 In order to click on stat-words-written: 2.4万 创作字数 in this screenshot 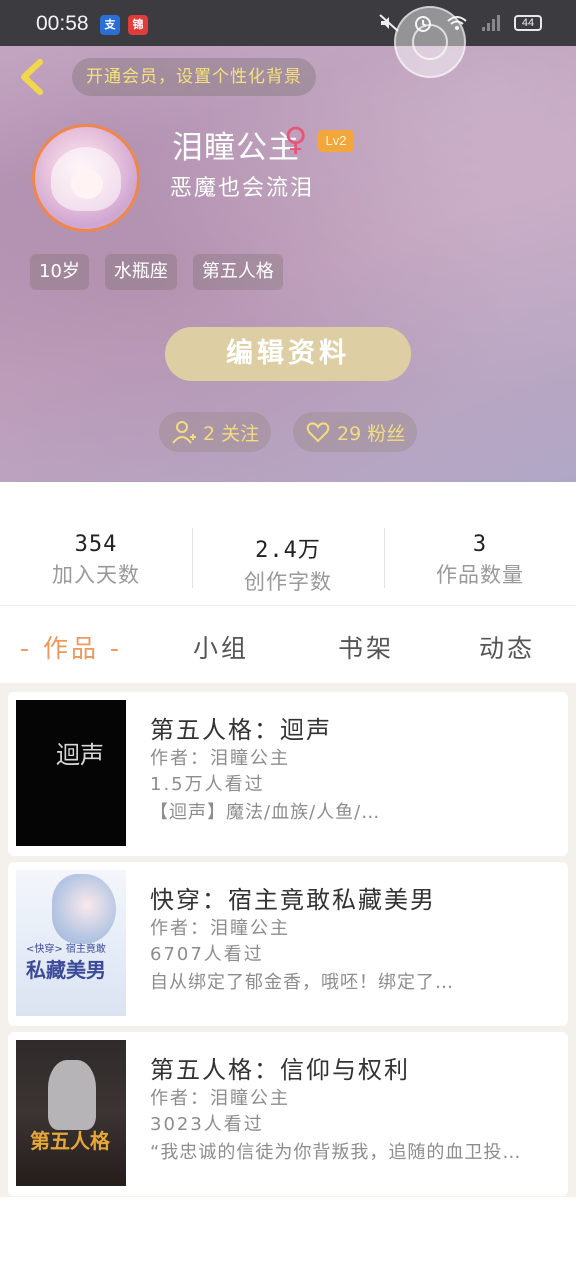, I will do `click(288, 564)`.